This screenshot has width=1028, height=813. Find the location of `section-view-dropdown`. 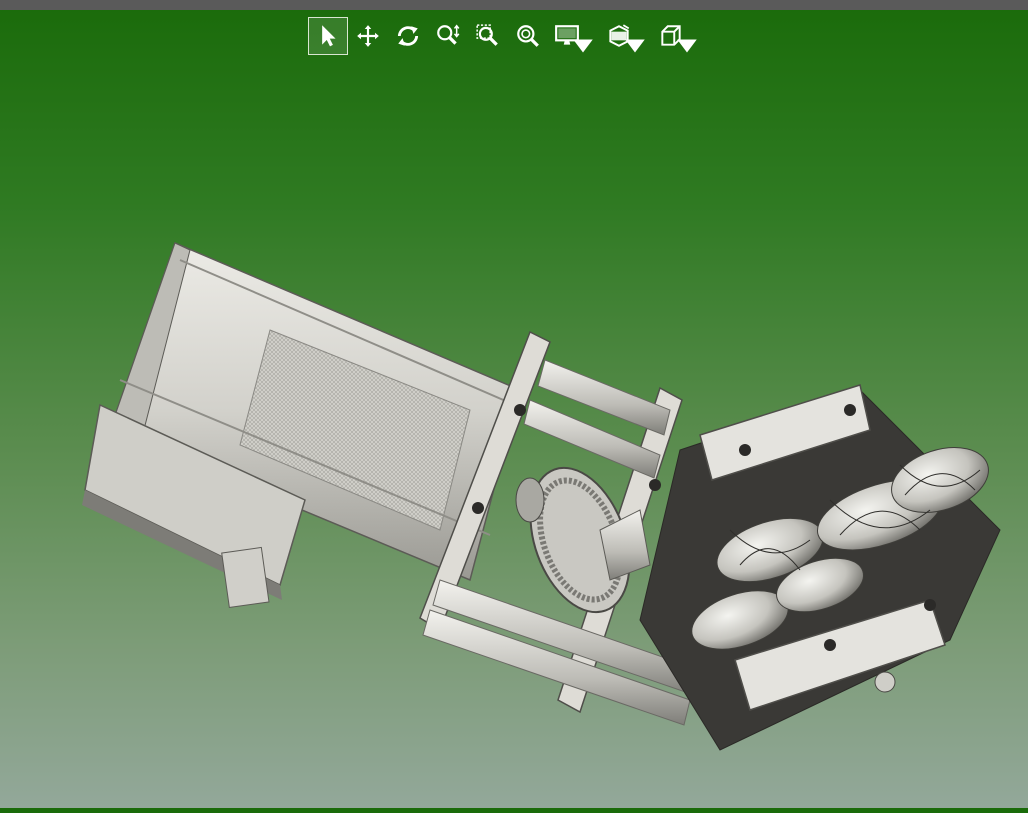

section-view-dropdown is located at coordinates (626, 36).